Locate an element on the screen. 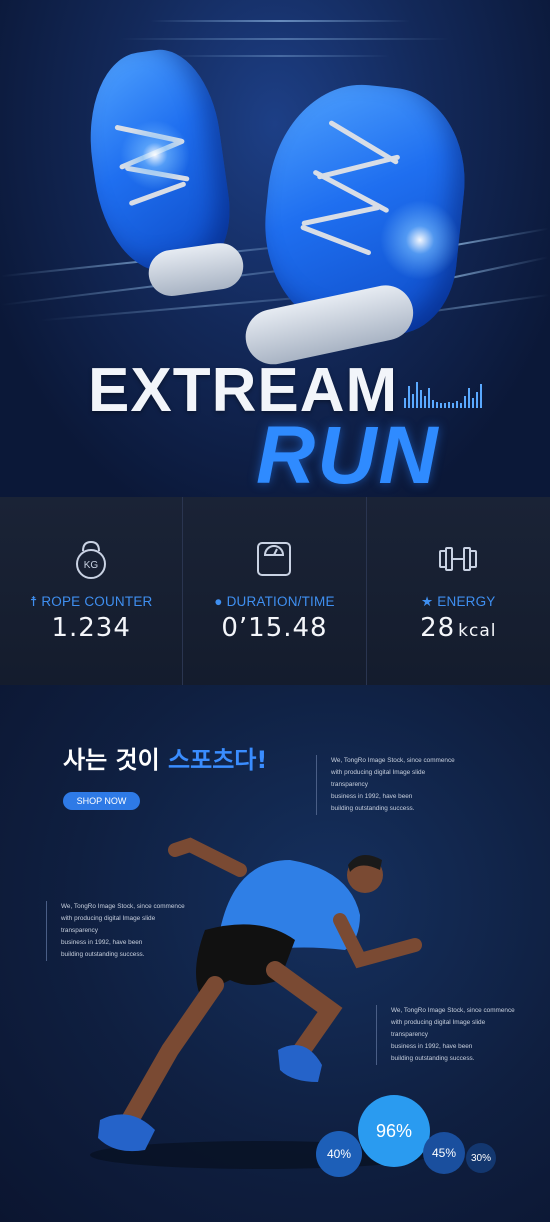 This screenshot has height=1222, width=550. percent-circle: 96% is located at coordinates (394, 1131).